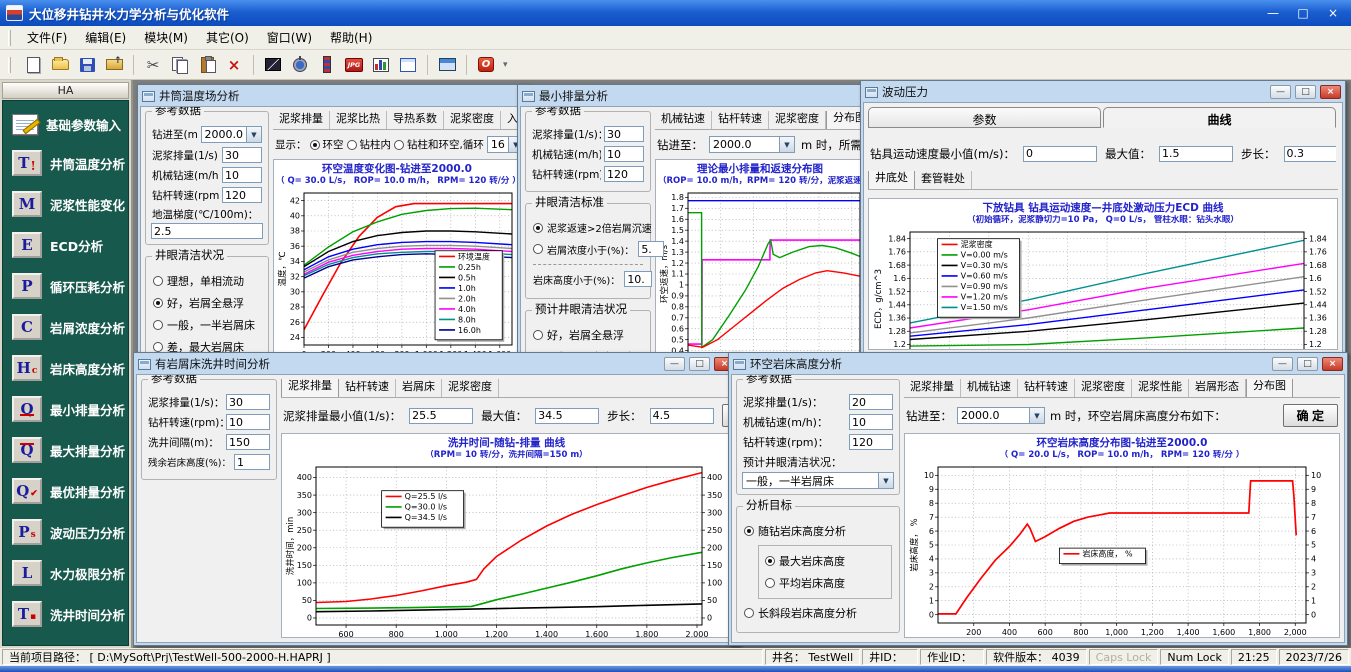 The width and height of the screenshot is (1351, 672). Describe the element at coordinates (695, 96) in the screenshot. I see `child-titlebar: 最小排量分析` at that location.